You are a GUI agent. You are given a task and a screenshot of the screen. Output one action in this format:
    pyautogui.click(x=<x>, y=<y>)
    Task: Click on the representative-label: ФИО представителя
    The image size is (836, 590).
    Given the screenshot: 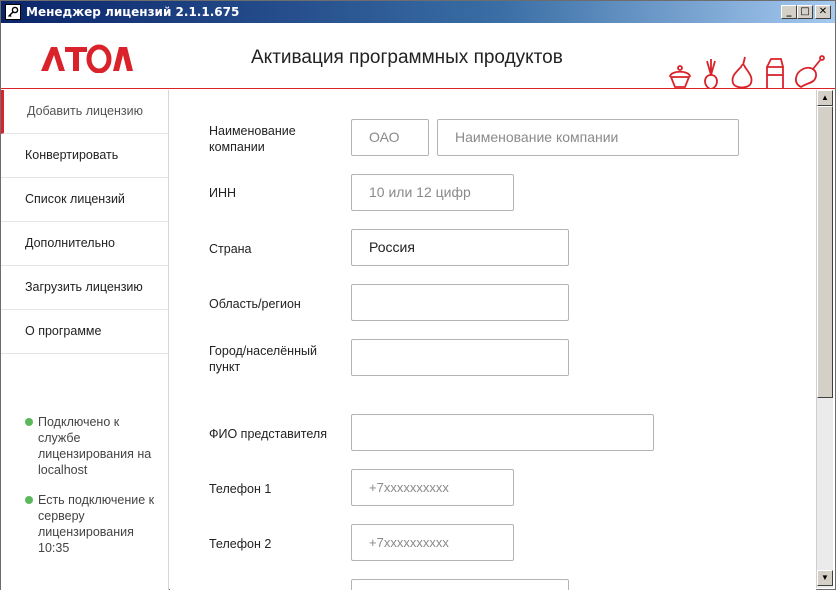 What is the action you would take?
    pyautogui.click(x=268, y=434)
    